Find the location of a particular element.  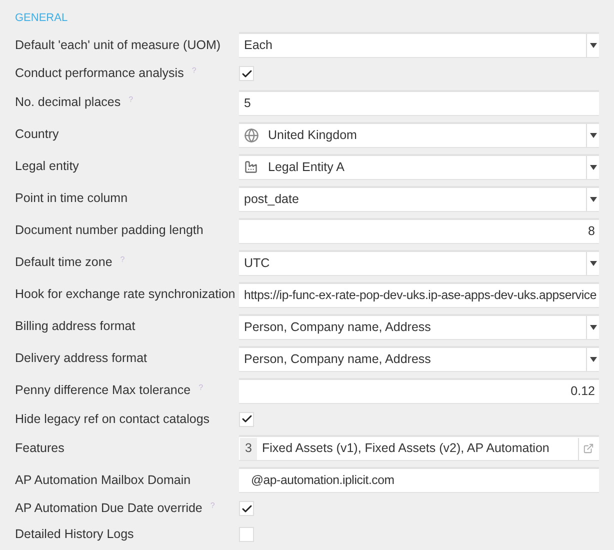

select-field: Each is located at coordinates (419, 45).